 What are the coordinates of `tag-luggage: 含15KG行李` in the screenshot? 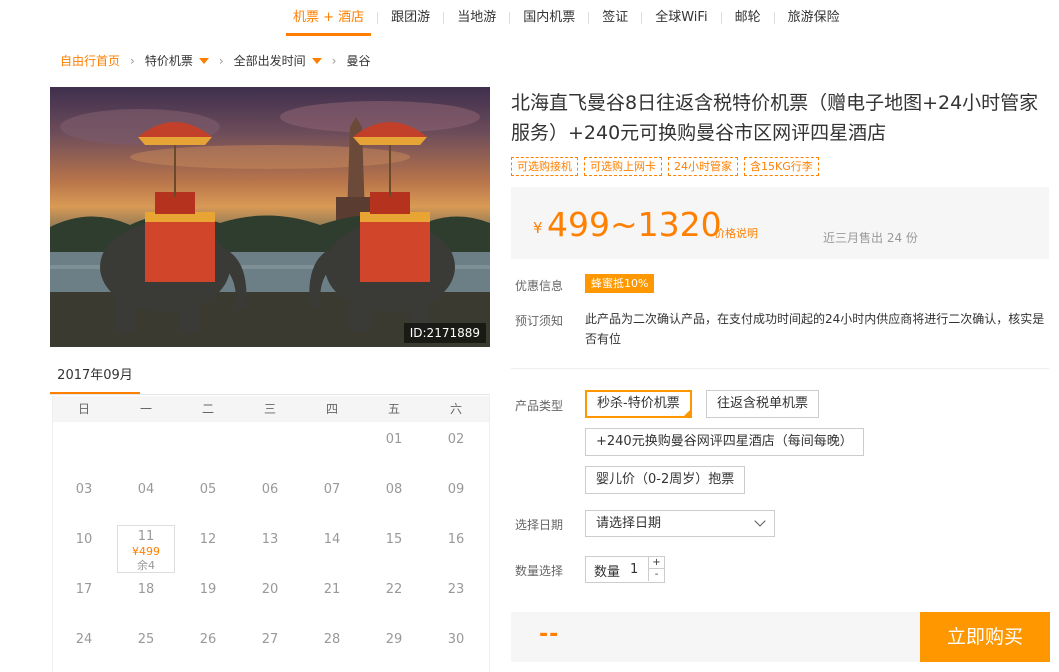 It's located at (781, 166).